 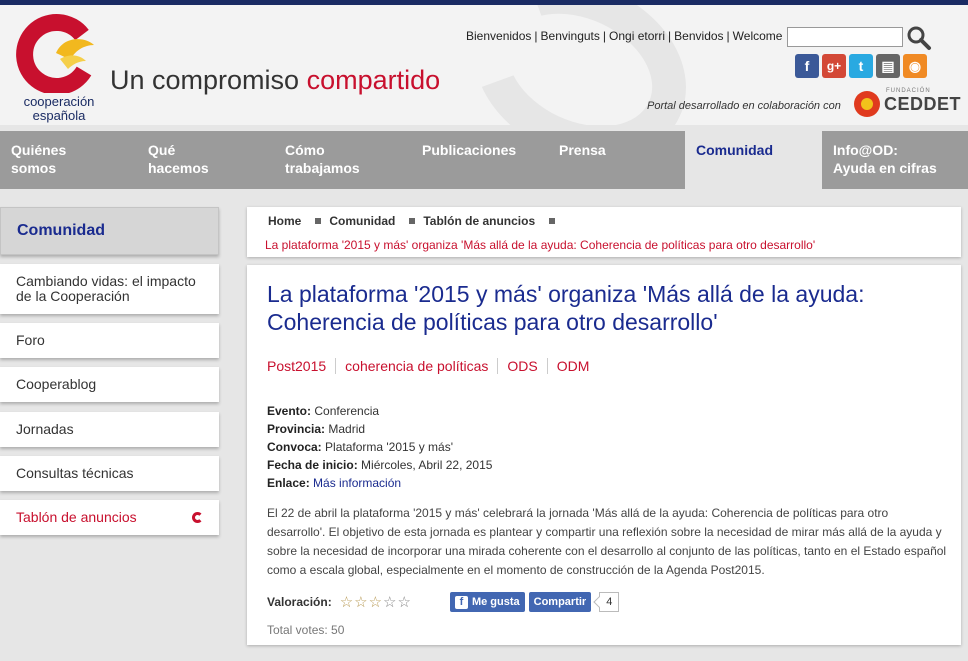 What do you see at coordinates (76, 517) in the screenshot?
I see `sidebar-item-label: Tablón de anuncios` at bounding box center [76, 517].